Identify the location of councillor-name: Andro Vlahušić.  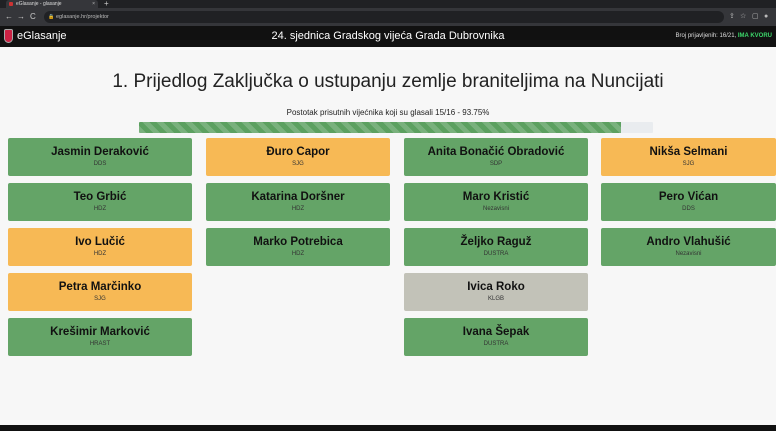
(688, 242).